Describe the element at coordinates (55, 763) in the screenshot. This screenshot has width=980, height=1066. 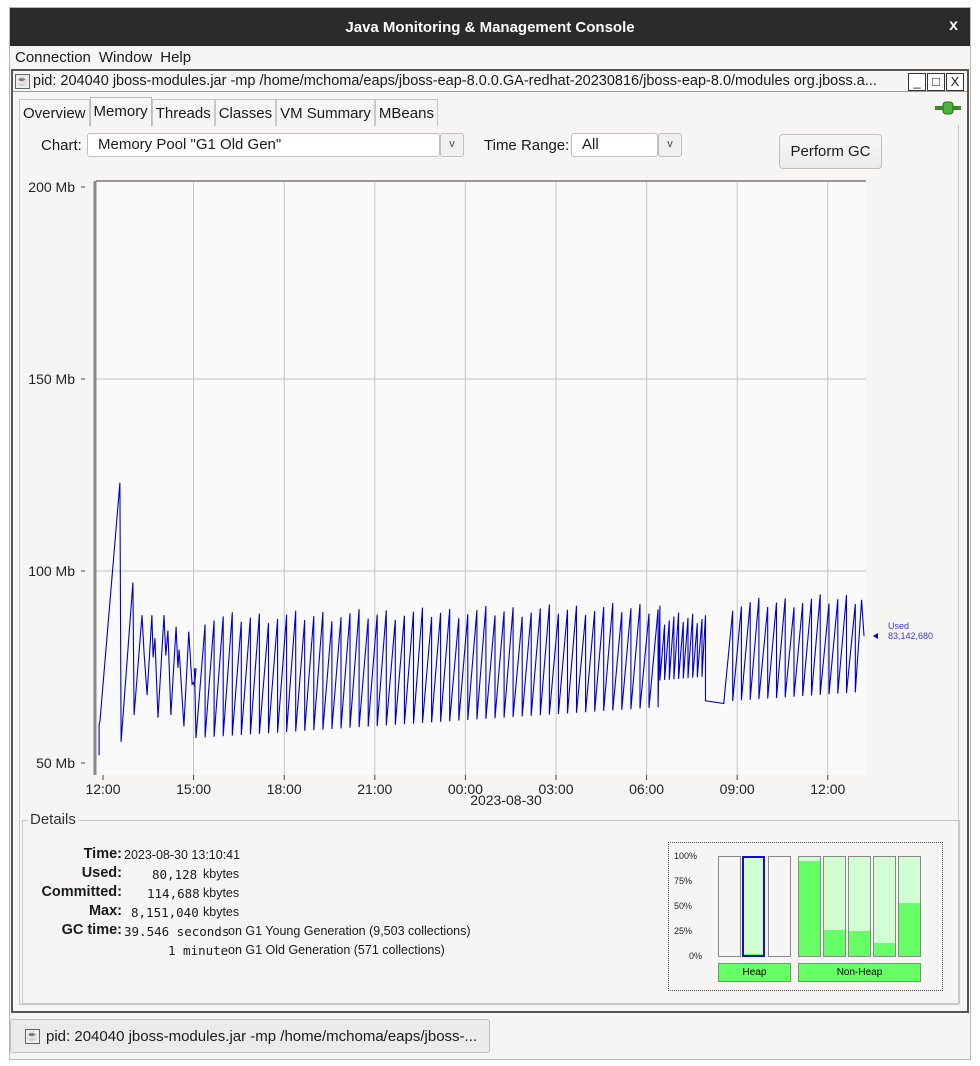
I see `y-tick-label: 50 Mb` at that location.